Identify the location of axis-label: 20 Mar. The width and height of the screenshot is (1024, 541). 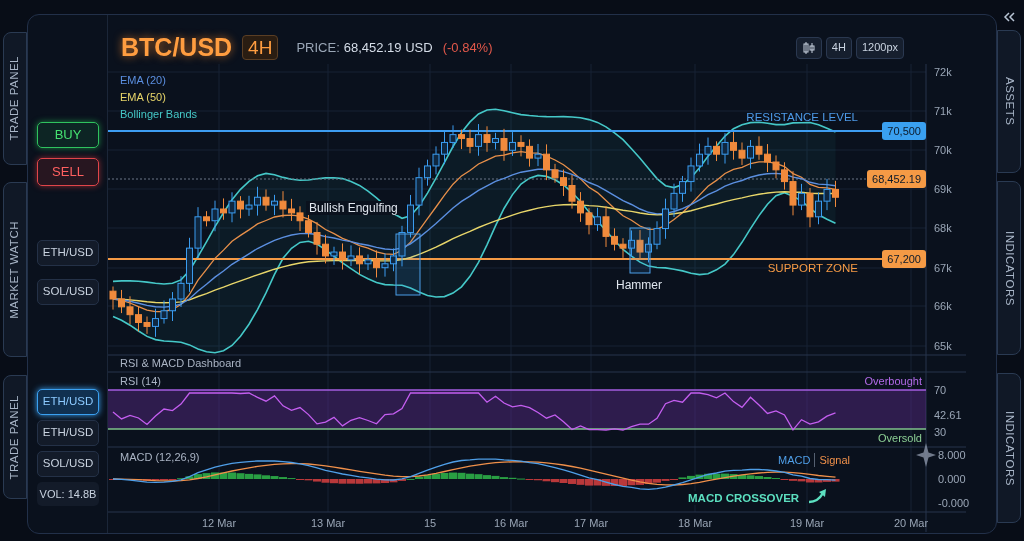
(911, 523).